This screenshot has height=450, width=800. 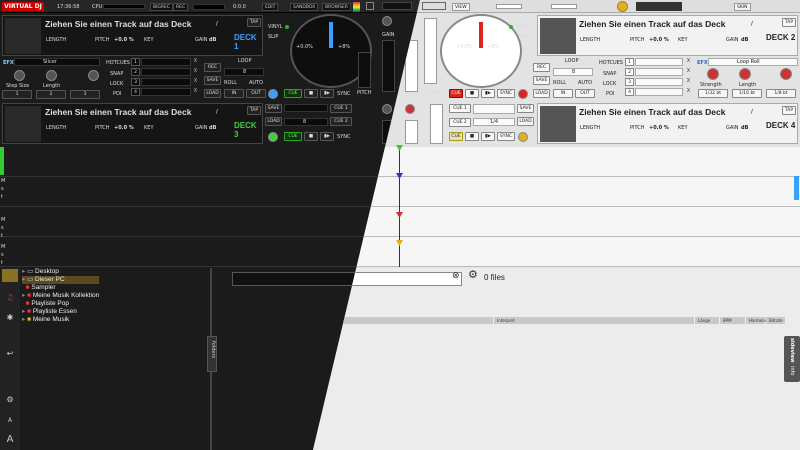 What do you see at coordinates (688, 71) in the screenshot?
I see `deck-2-hotcue-delete-2-icon: X` at bounding box center [688, 71].